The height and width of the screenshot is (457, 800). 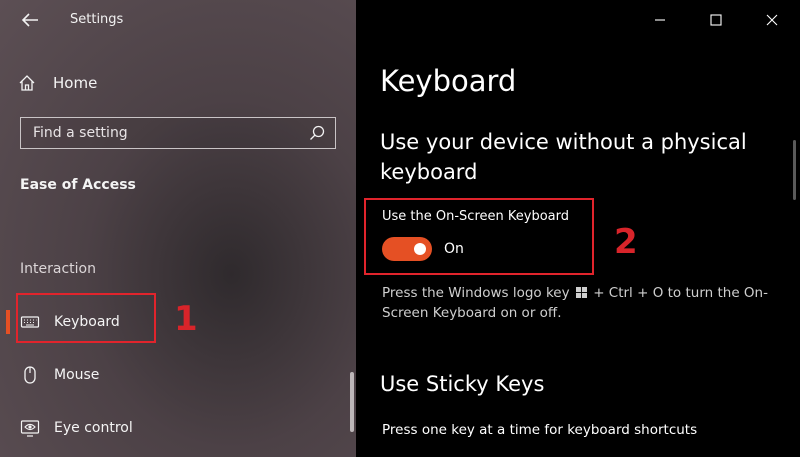 I want to click on back-arrow-icon, so click(x=29, y=20).